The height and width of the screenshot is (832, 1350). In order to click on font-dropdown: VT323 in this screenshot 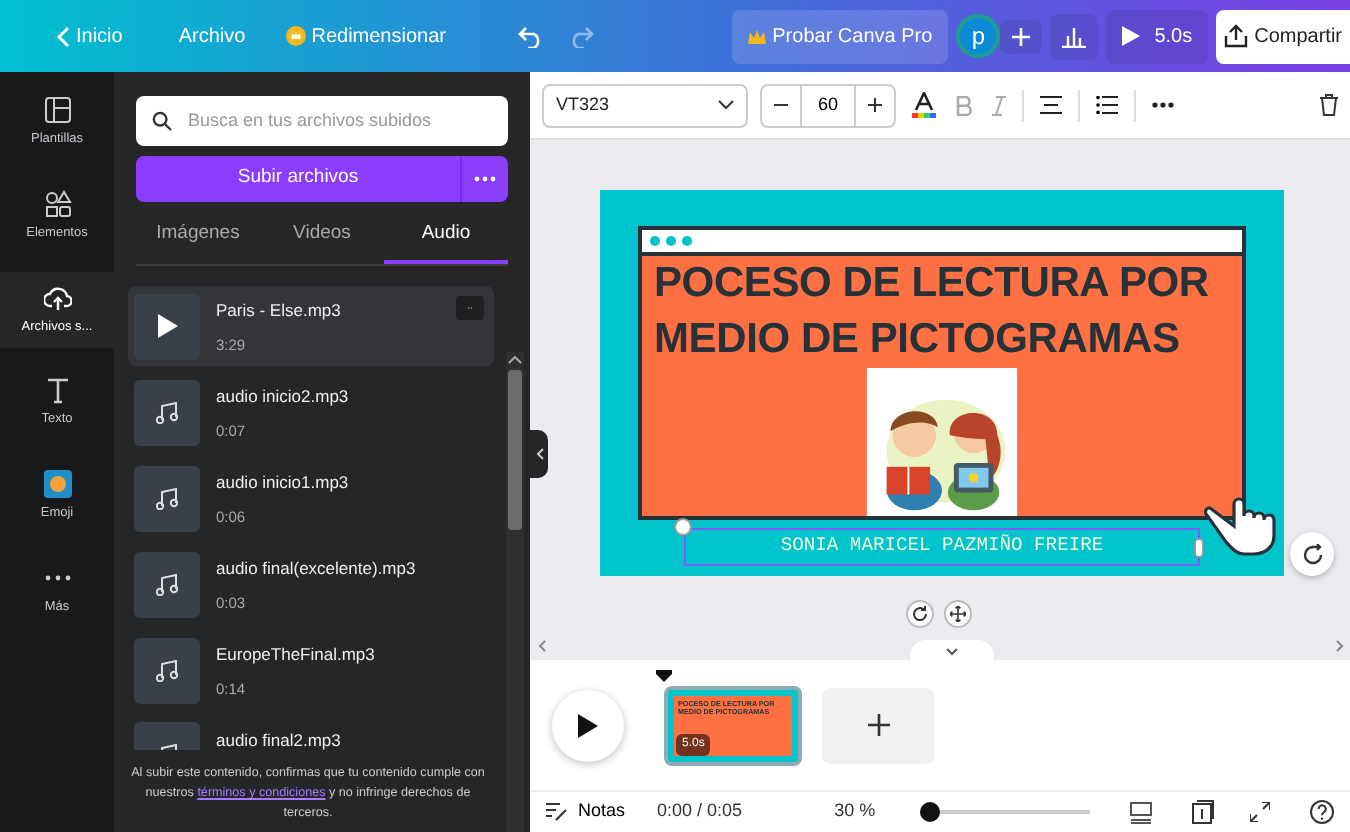, I will do `click(645, 105)`.